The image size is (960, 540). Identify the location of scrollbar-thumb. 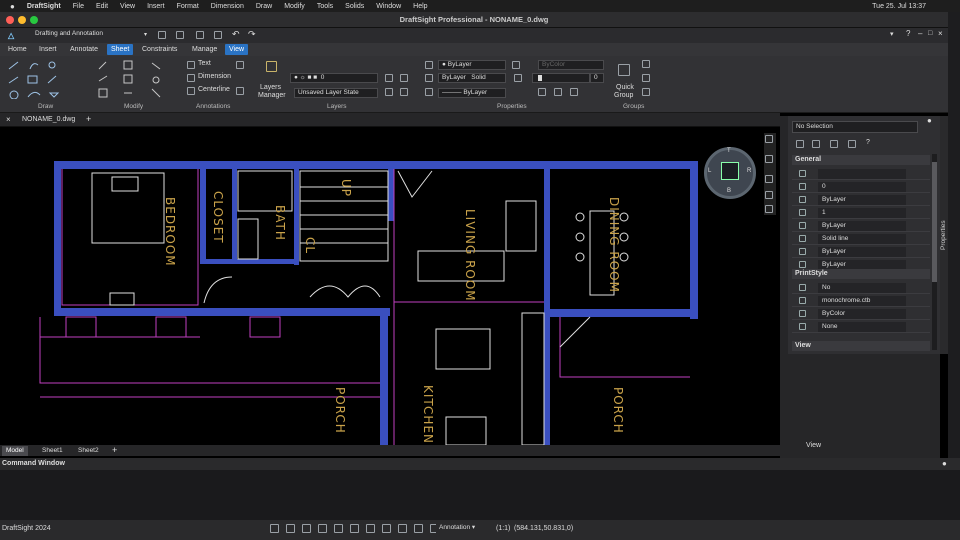
(934, 222).